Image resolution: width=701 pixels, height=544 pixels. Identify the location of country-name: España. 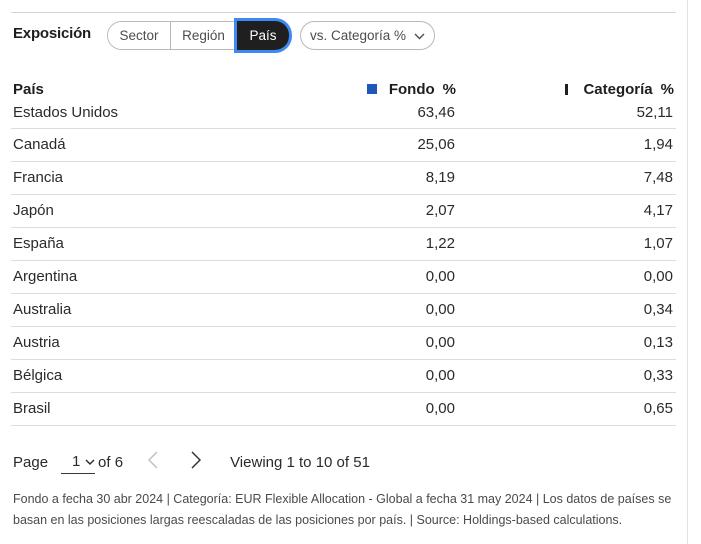
(171, 244).